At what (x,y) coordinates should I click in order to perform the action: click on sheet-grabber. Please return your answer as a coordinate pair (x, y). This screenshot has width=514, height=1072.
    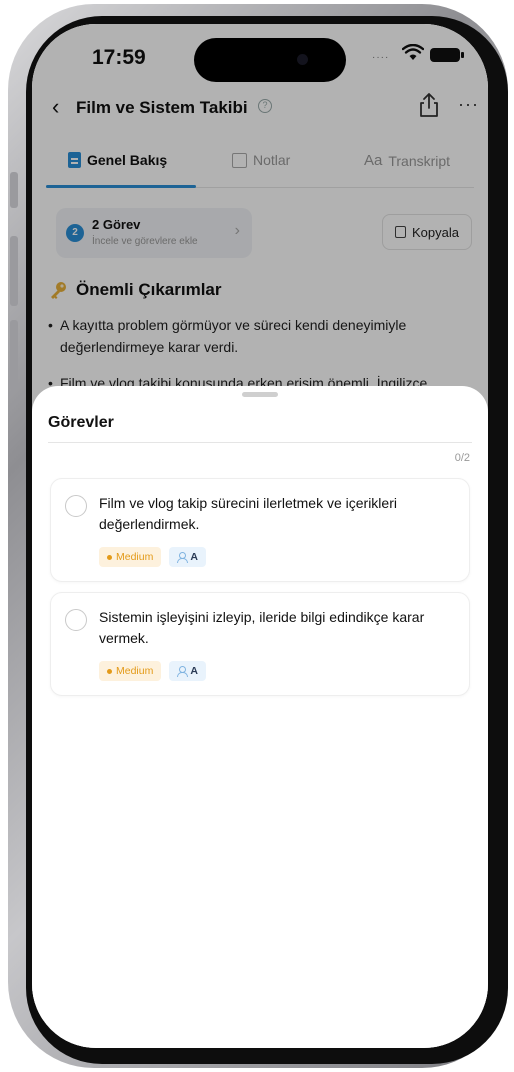
    Looking at the image, I should click on (260, 394).